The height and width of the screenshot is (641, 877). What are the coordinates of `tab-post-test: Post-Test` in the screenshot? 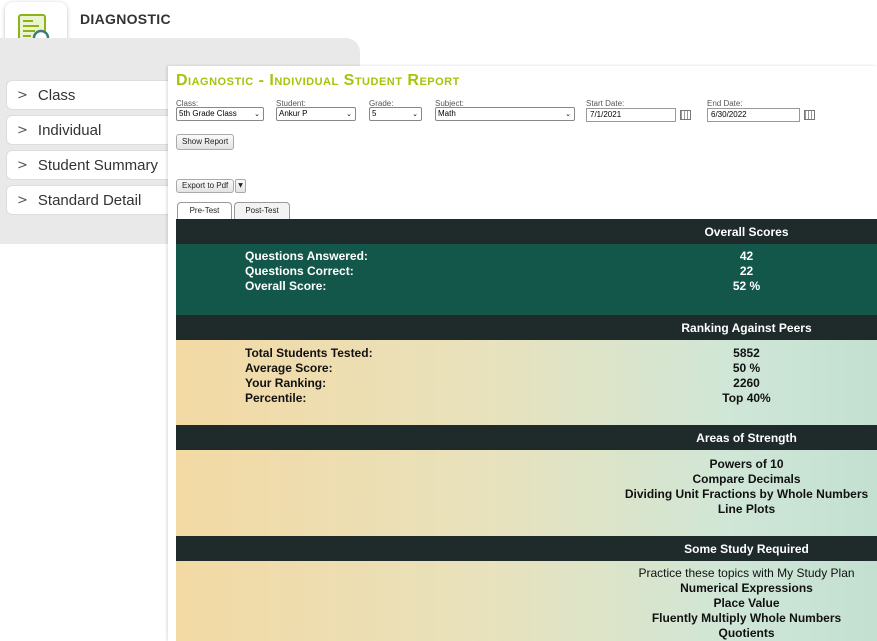 It's located at (262, 210).